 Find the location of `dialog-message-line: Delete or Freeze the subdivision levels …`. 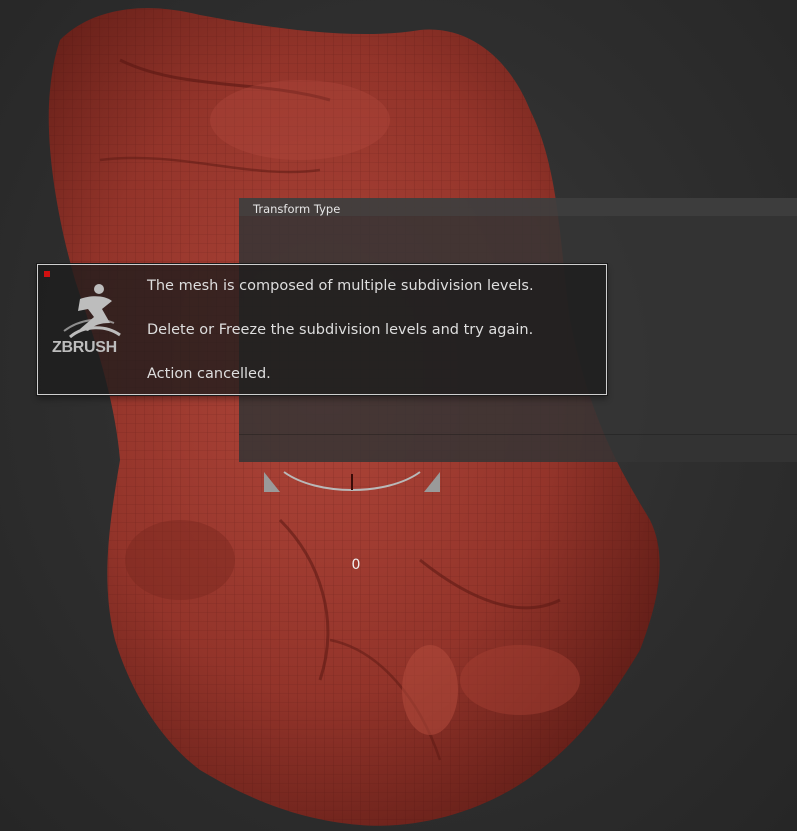

dialog-message-line: Delete or Freeze the subdivision levels … is located at coordinates (340, 330).